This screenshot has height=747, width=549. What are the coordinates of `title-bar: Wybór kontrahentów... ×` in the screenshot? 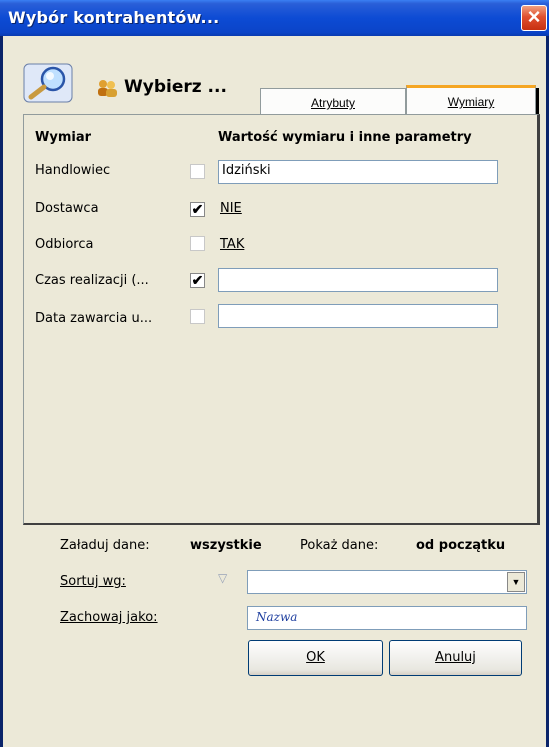 It's located at (274, 18).